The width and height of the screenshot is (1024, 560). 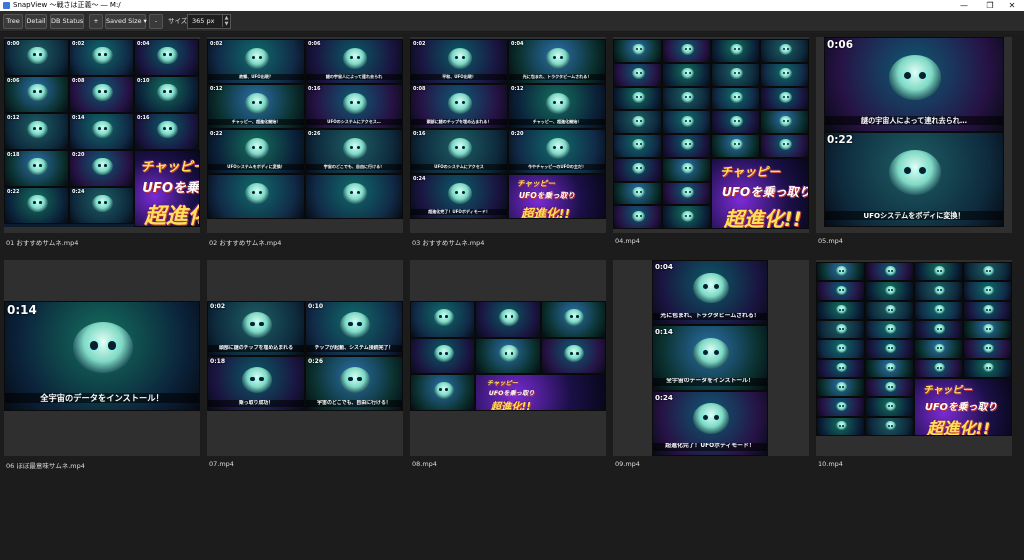 I want to click on timestamp: 0:16, so click(x=419, y=134).